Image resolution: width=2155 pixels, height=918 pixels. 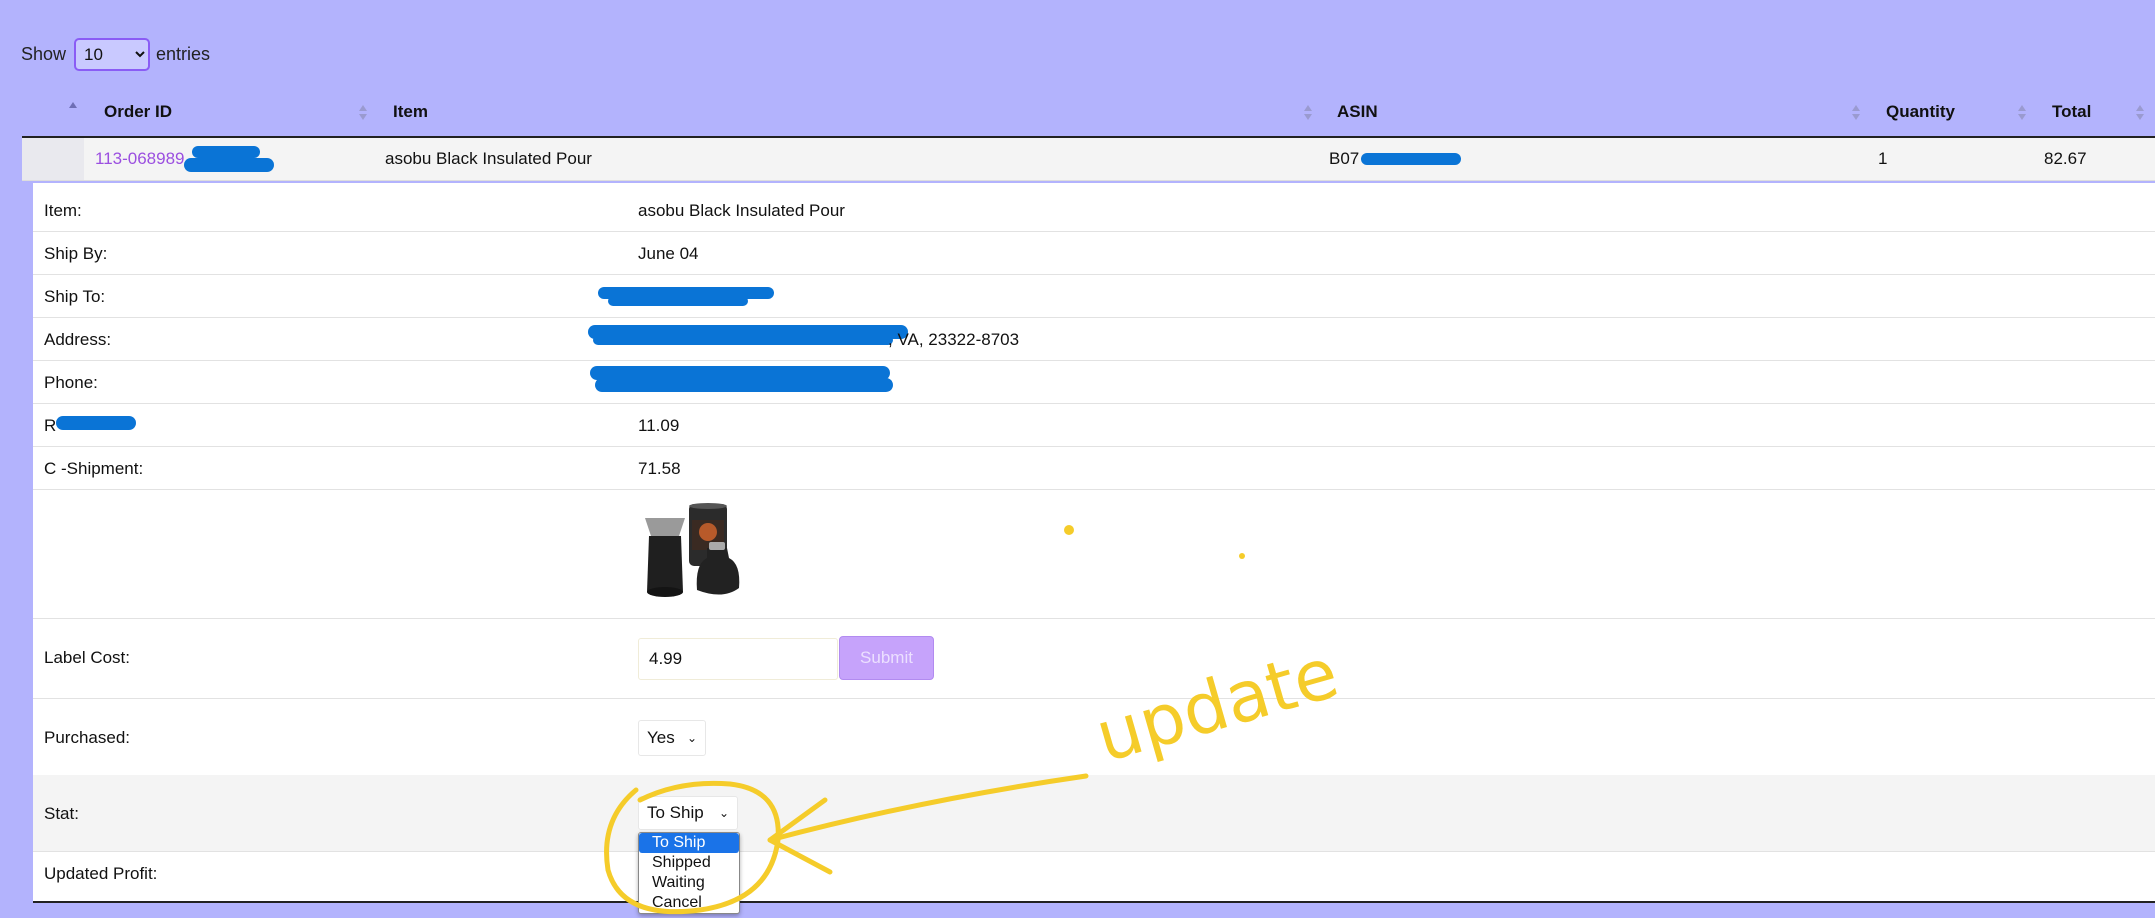 I want to click on detail-row-purchased: Purchased:, so click(x=1094, y=737).